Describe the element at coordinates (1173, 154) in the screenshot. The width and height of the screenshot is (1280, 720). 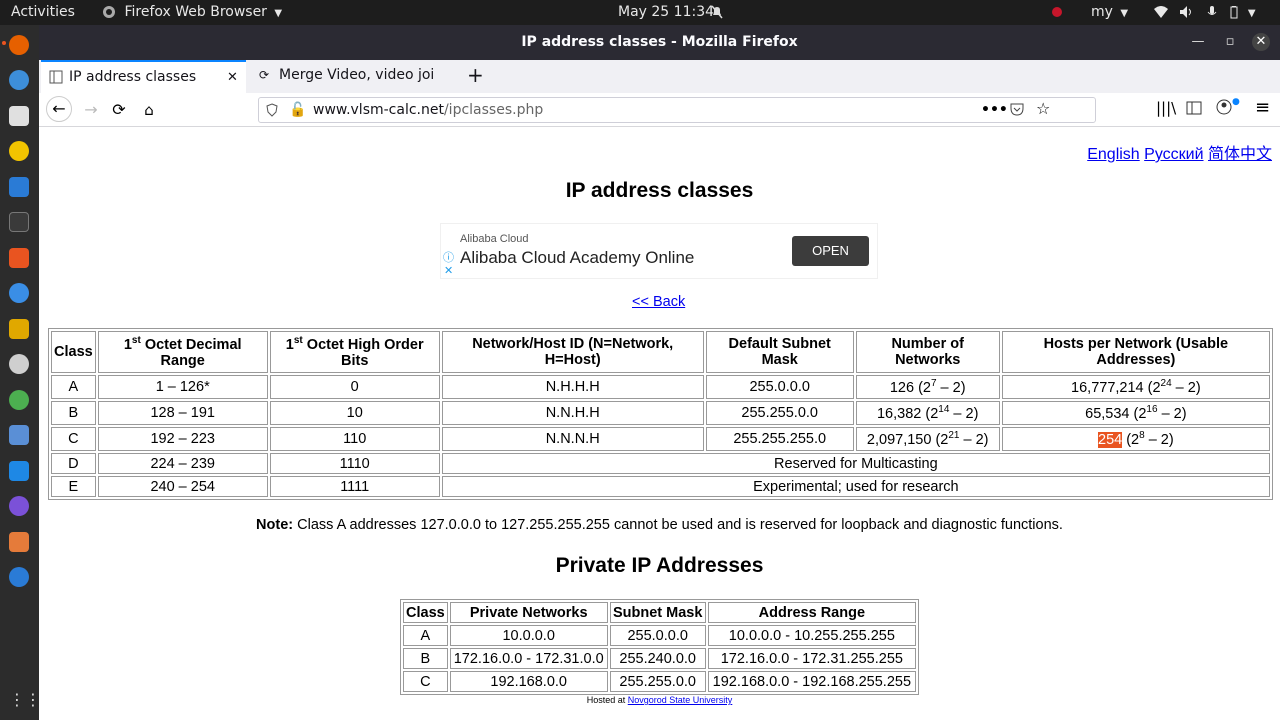
I see `lang-russian-link: Русский` at that location.